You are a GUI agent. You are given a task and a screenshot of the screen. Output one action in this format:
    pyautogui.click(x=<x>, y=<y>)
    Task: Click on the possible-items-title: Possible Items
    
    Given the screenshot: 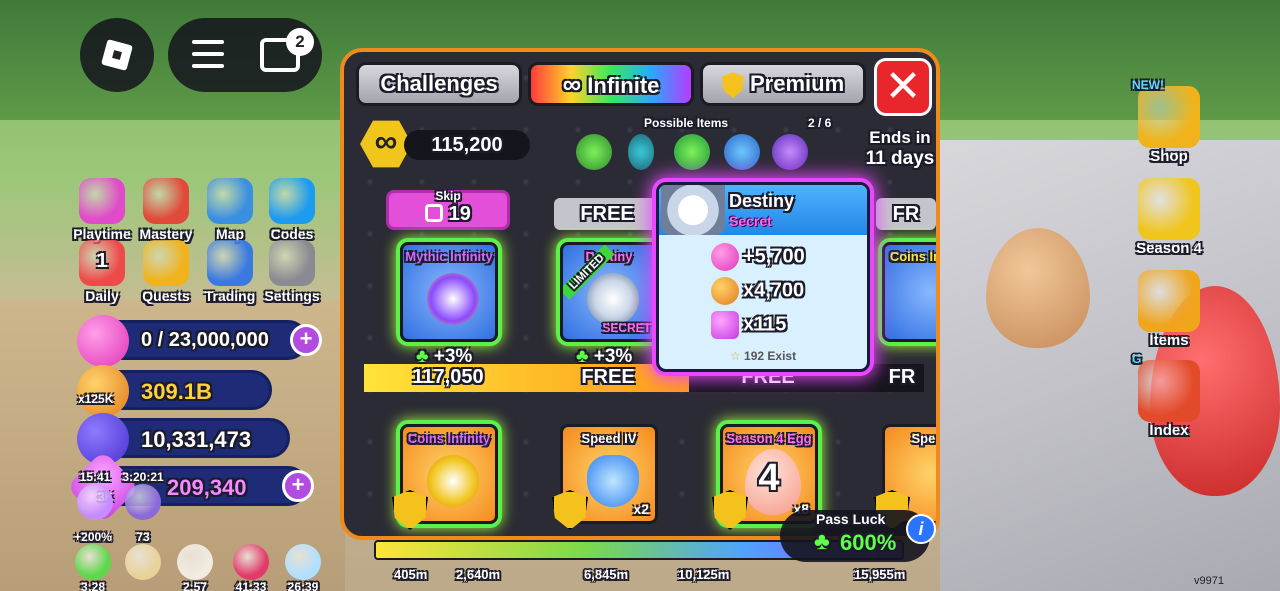 What is the action you would take?
    pyautogui.click(x=686, y=123)
    